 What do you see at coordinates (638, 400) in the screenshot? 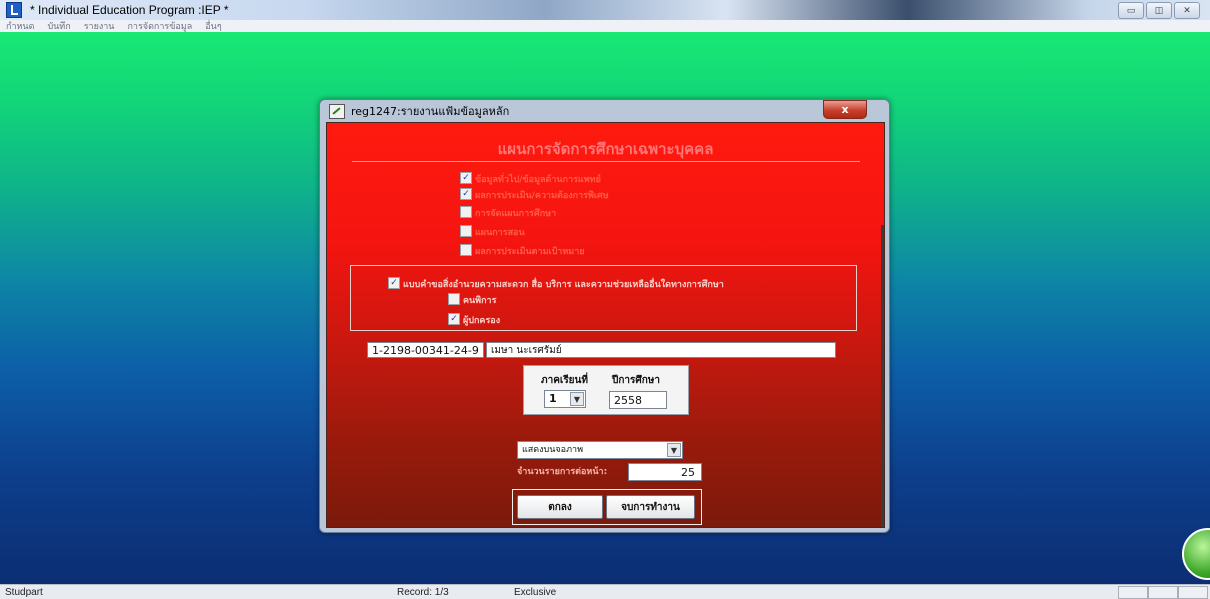
I see `academic-year-field: 2558` at bounding box center [638, 400].